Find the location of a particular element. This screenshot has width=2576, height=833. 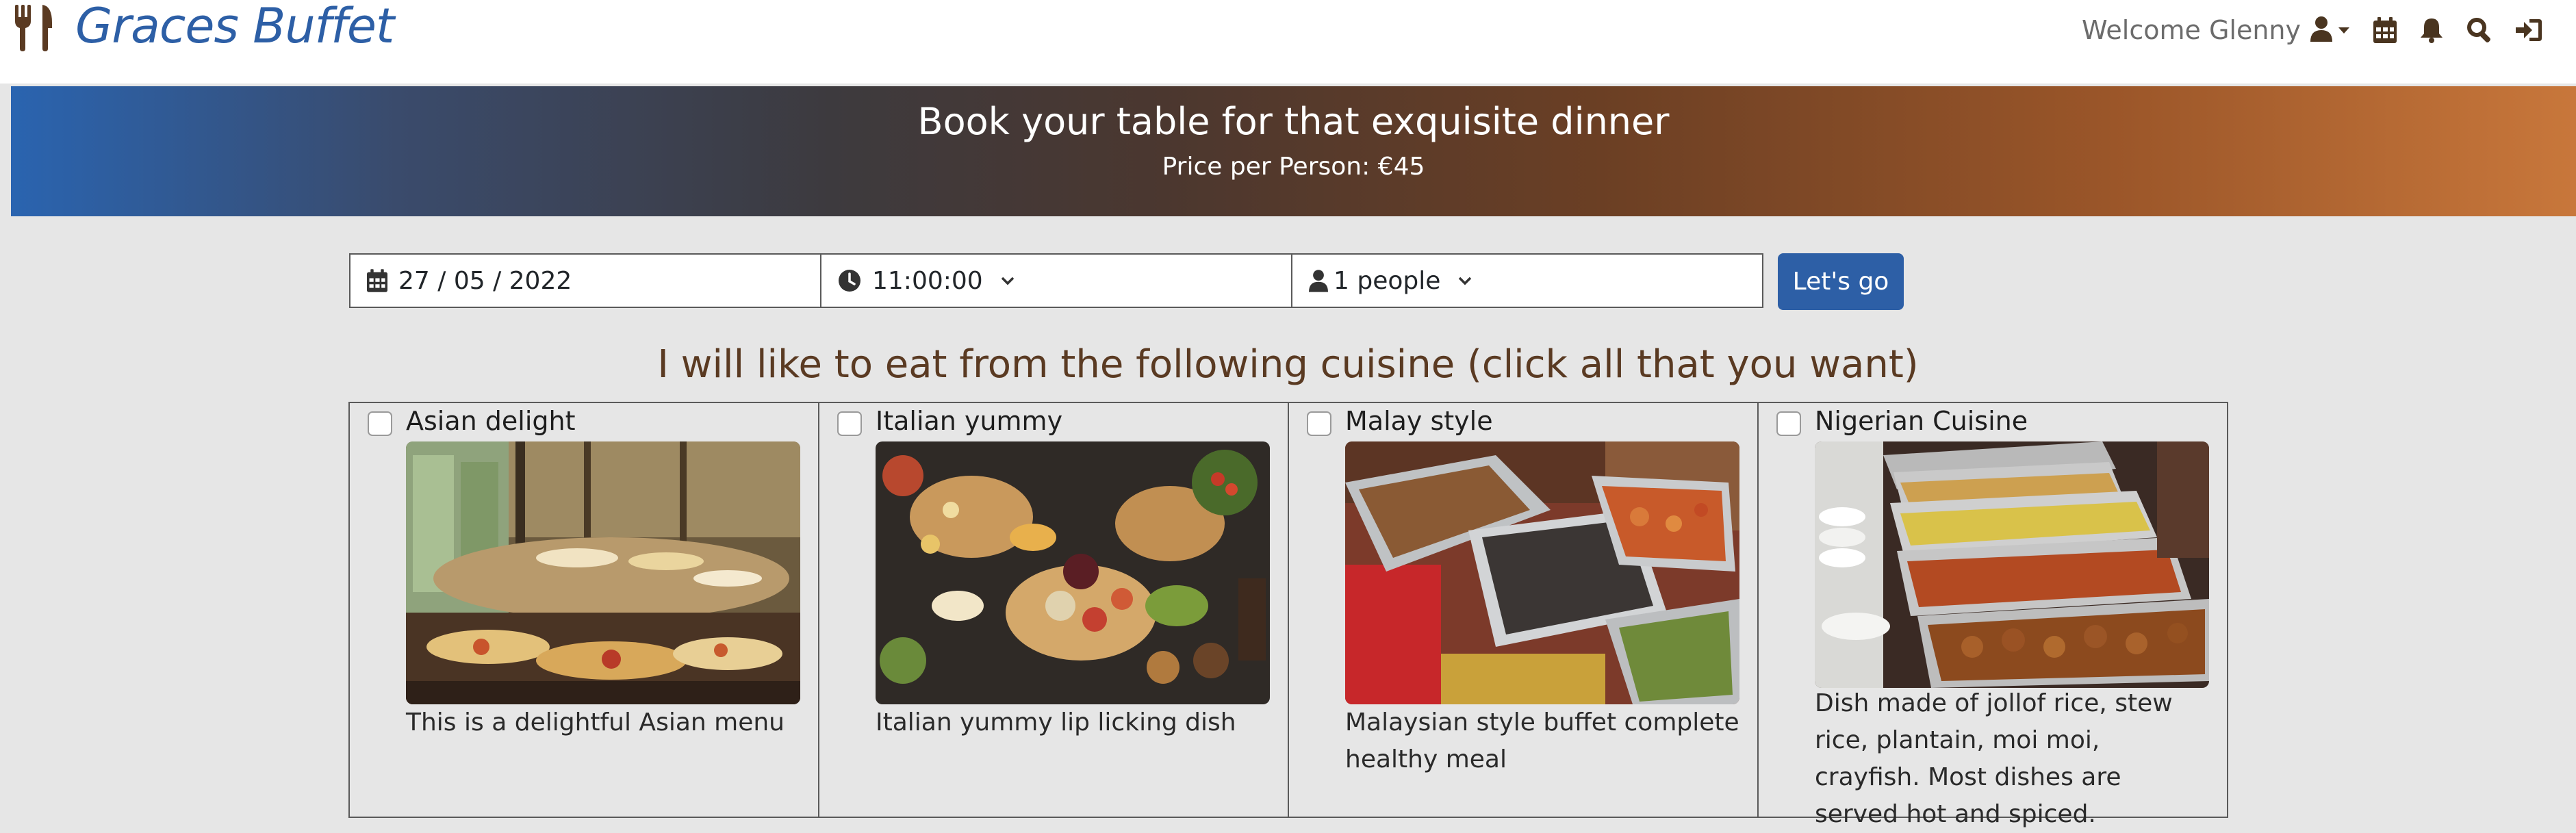

welcome-text: Welcome Glenny is located at coordinates (2191, 30).